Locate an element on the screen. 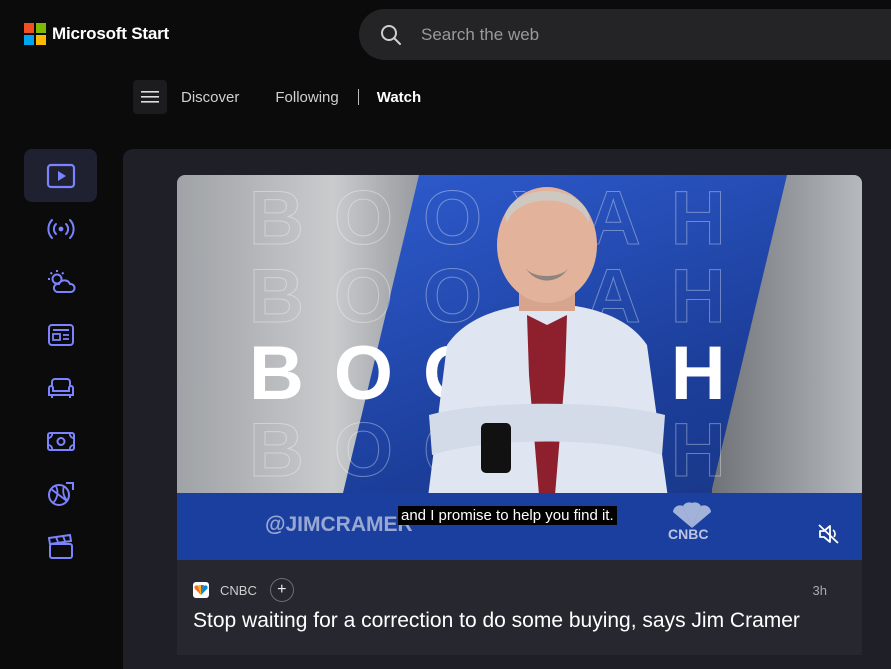 The height and width of the screenshot is (669, 891). cnbc-logo-icon is located at coordinates (201, 590).